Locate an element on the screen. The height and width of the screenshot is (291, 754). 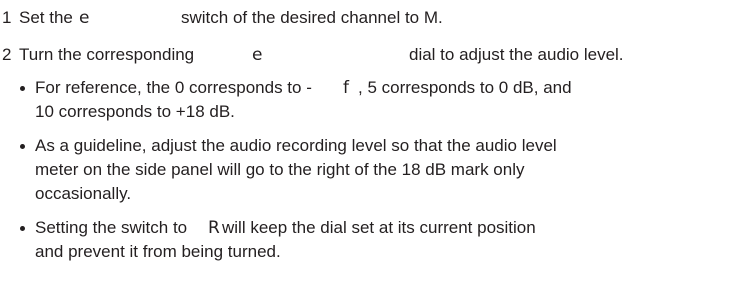
step-1-channel-glyph: e is located at coordinates (84, 18).